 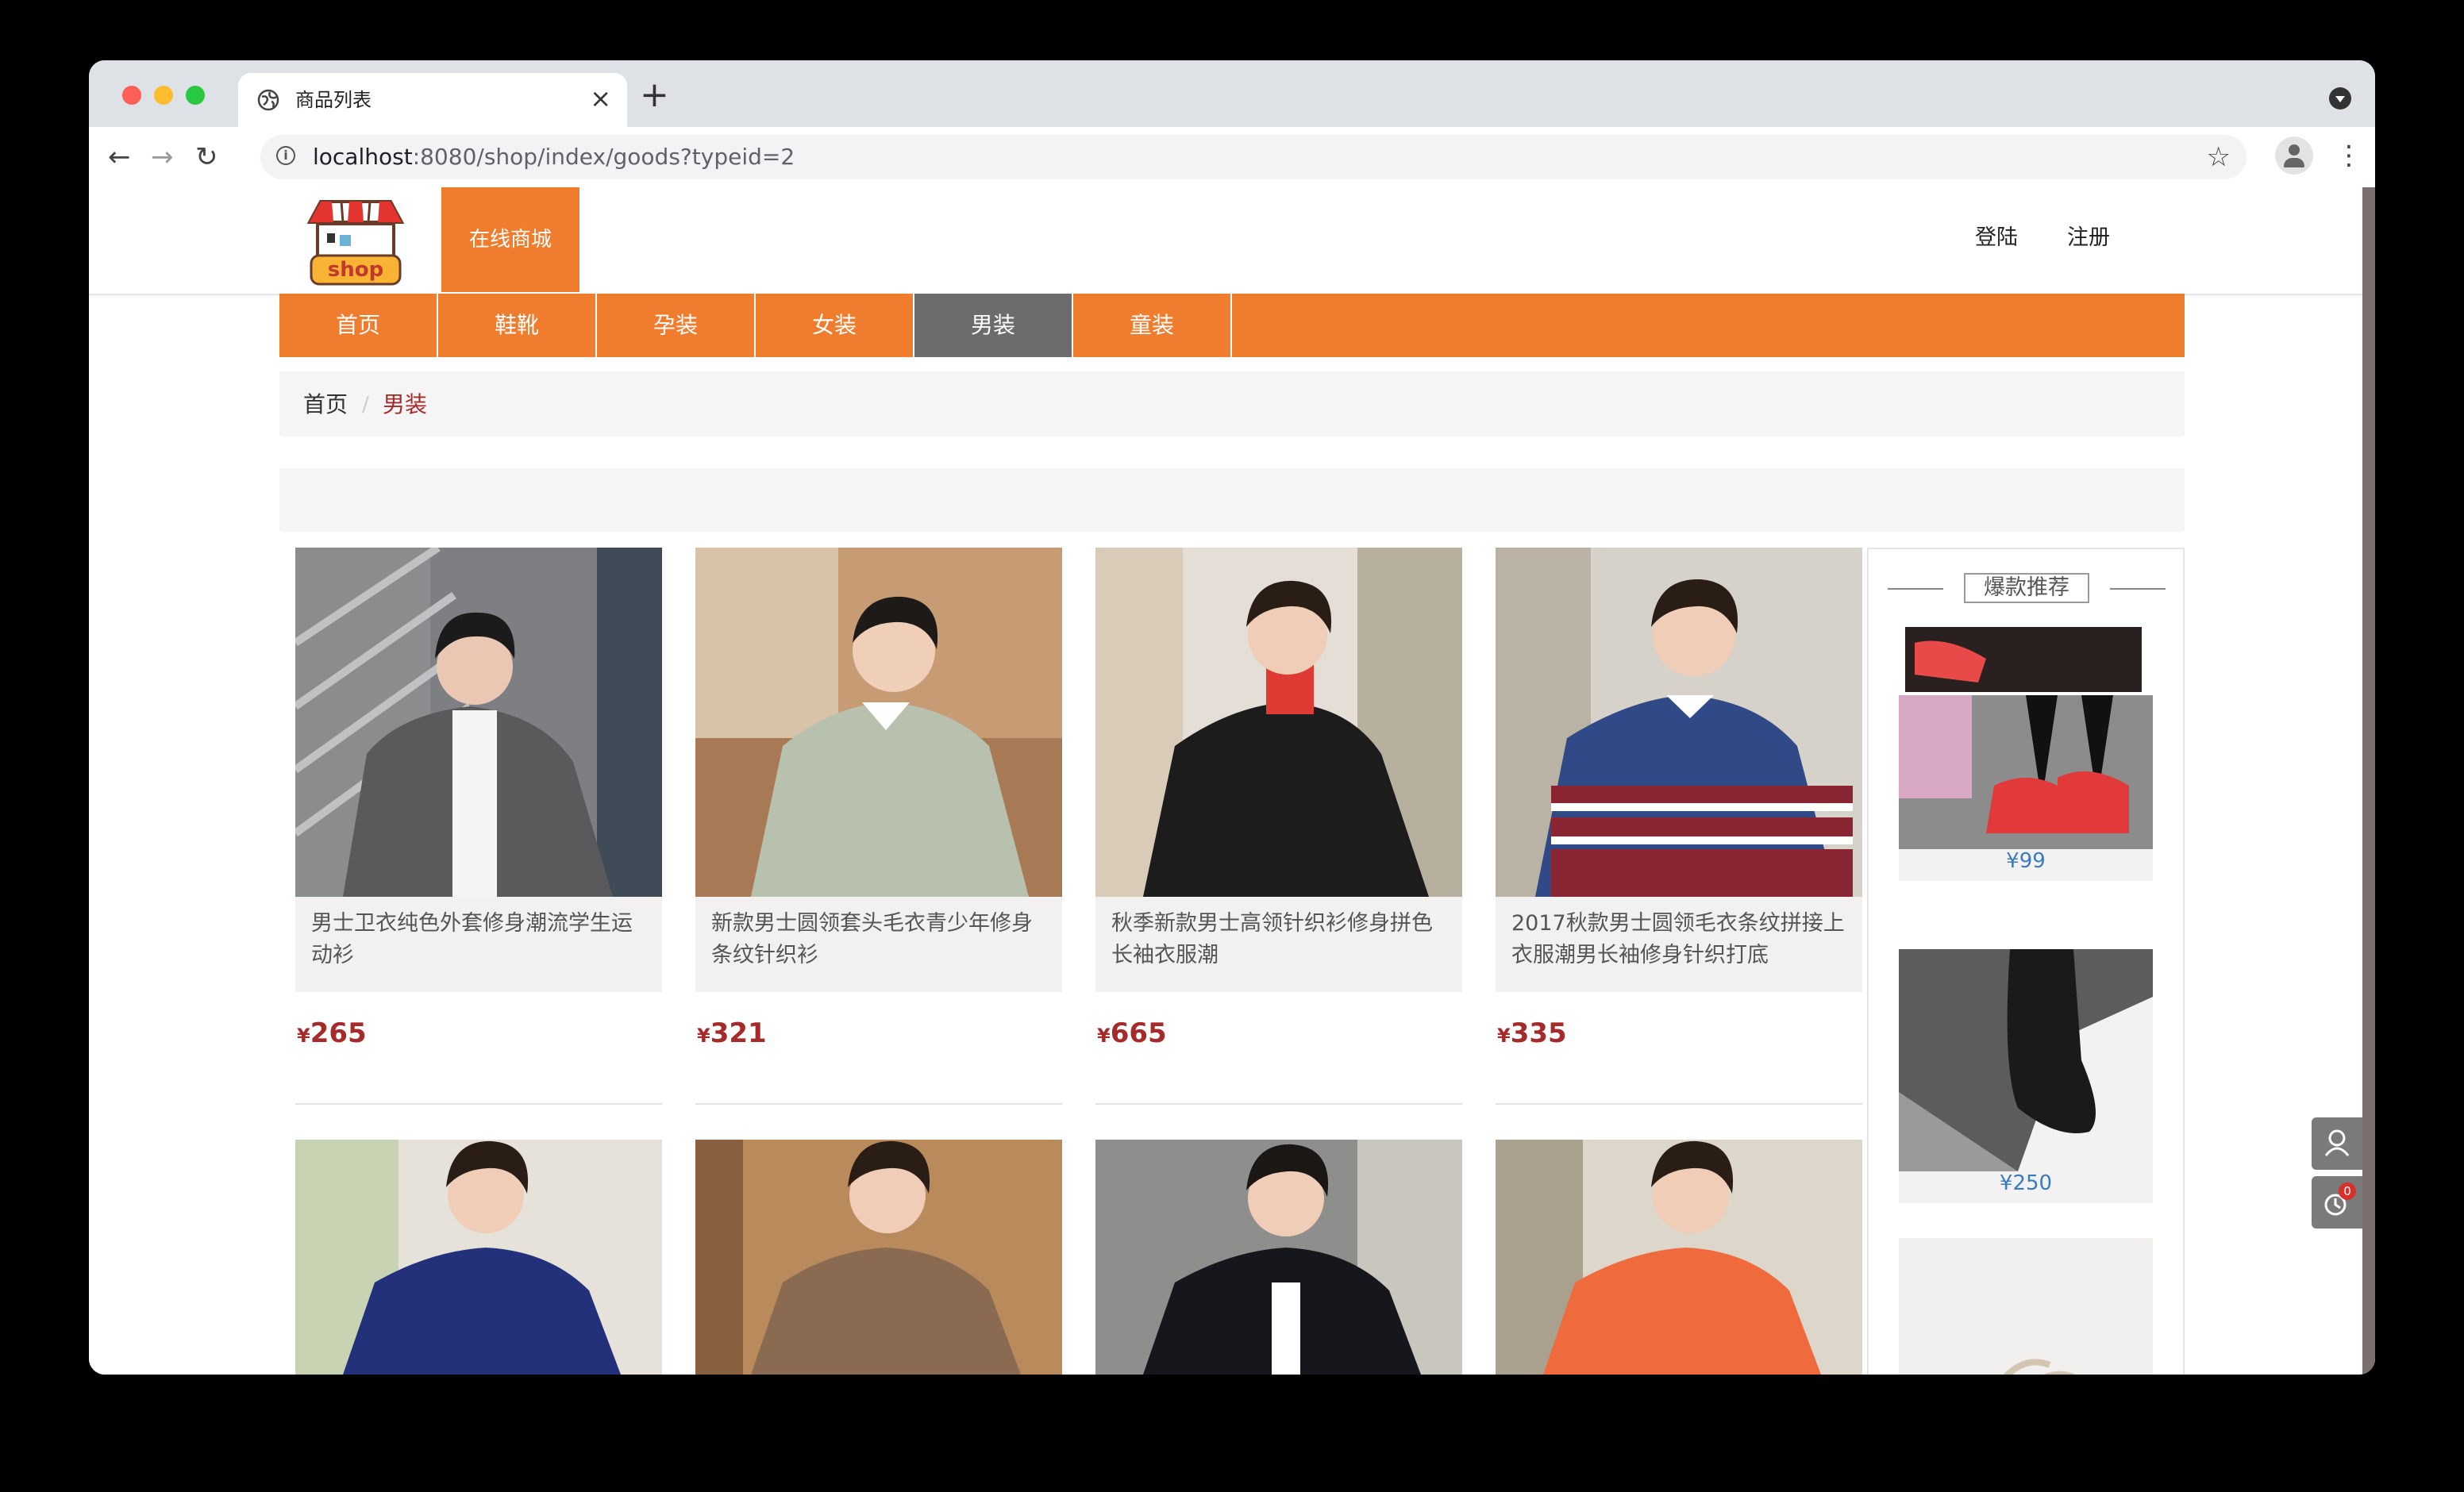 I want to click on svg-text: shop, so click(x=355, y=270).